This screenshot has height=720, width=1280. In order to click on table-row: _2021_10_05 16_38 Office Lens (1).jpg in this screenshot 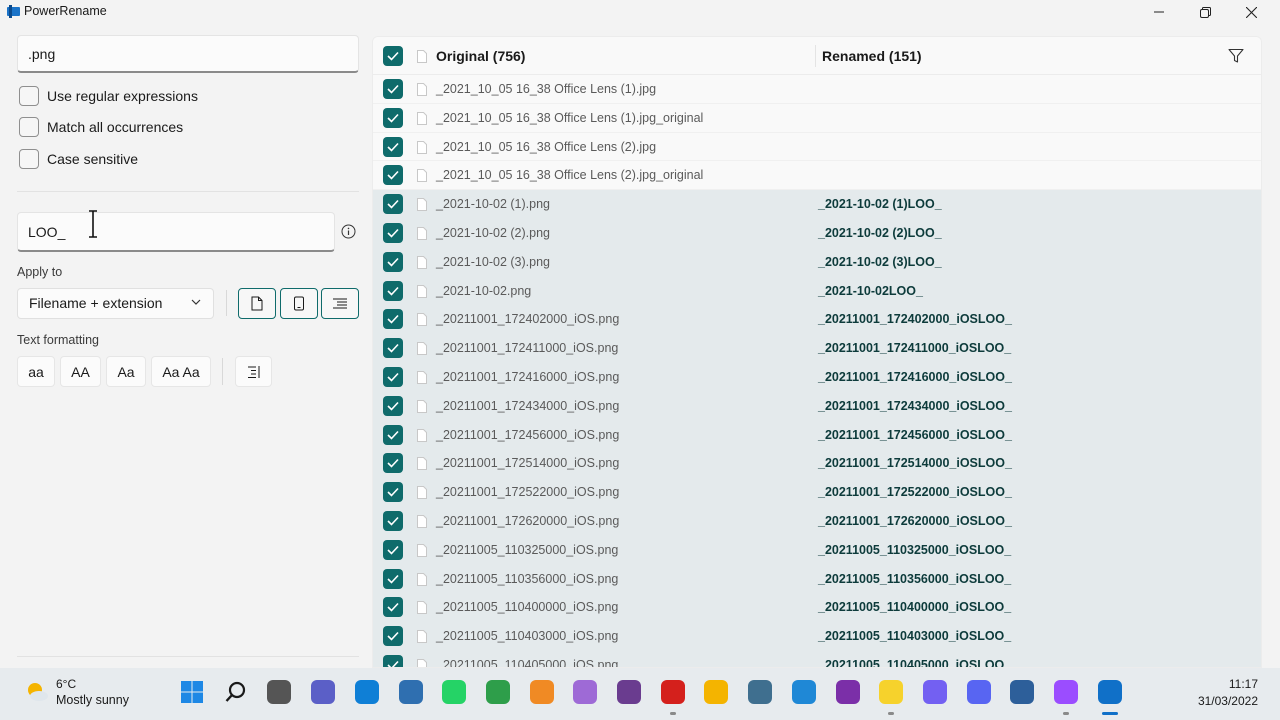, I will do `click(817, 89)`.